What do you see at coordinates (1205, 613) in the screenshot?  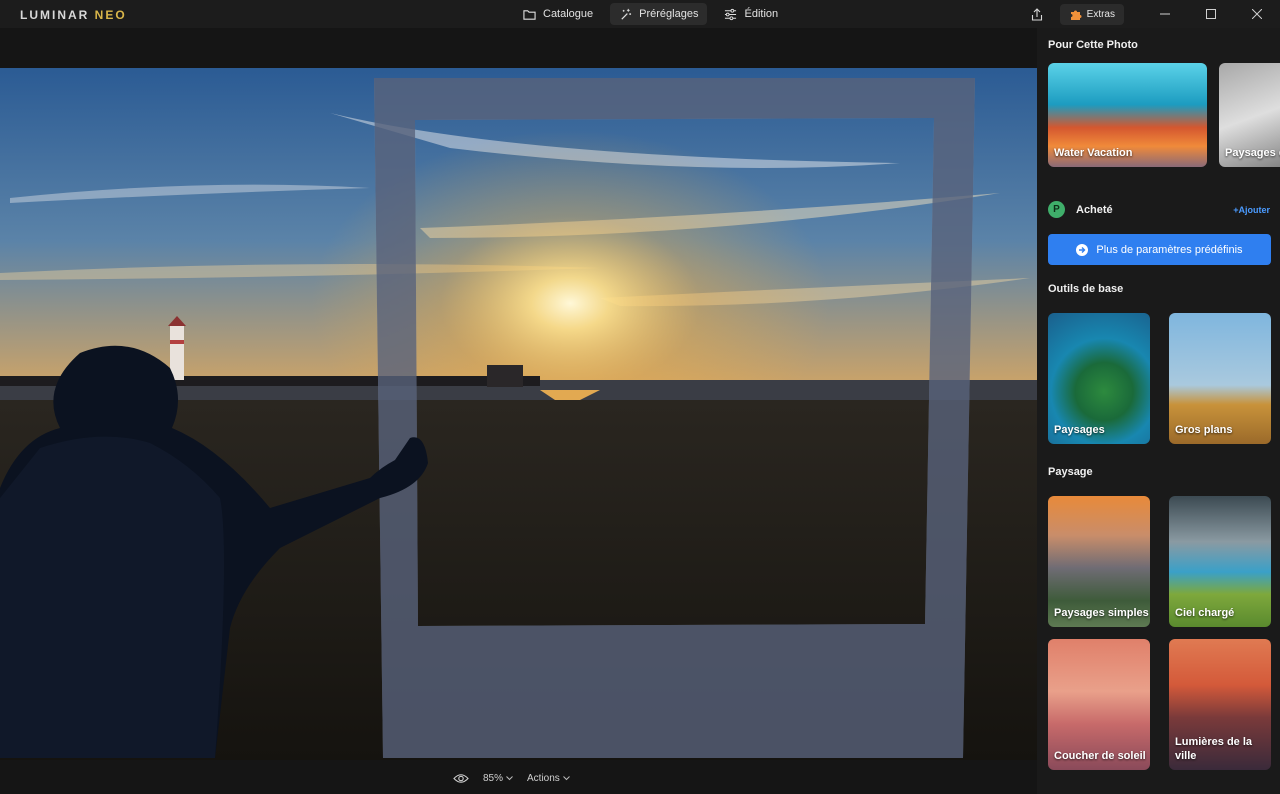 I see `preset-card-label: Ciel chargé` at bounding box center [1205, 613].